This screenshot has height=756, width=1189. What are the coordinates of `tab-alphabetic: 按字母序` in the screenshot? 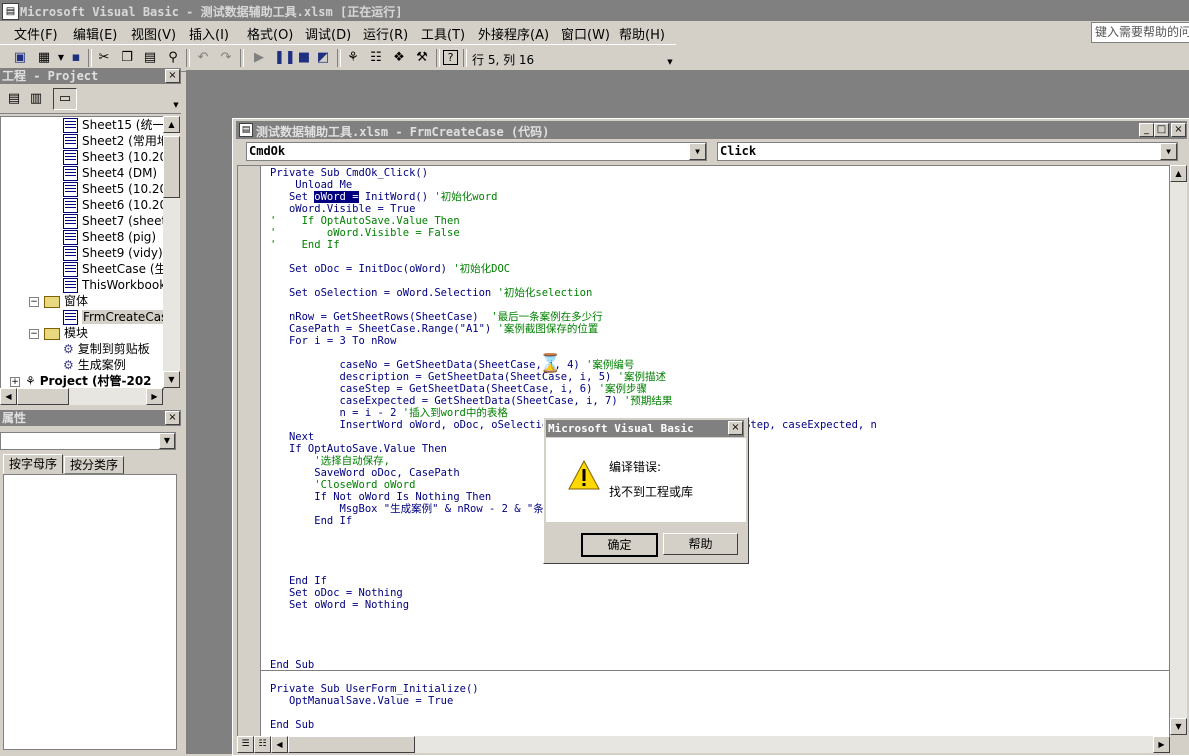 It's located at (33, 464).